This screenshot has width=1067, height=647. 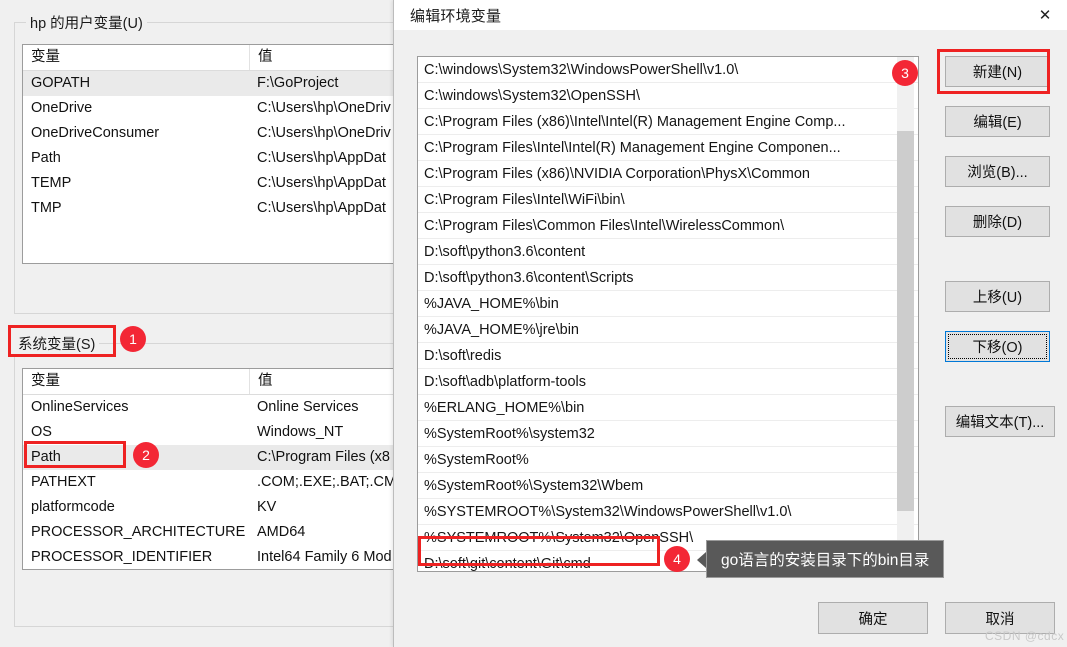 I want to click on close-icon: ✕, so click(x=1044, y=15).